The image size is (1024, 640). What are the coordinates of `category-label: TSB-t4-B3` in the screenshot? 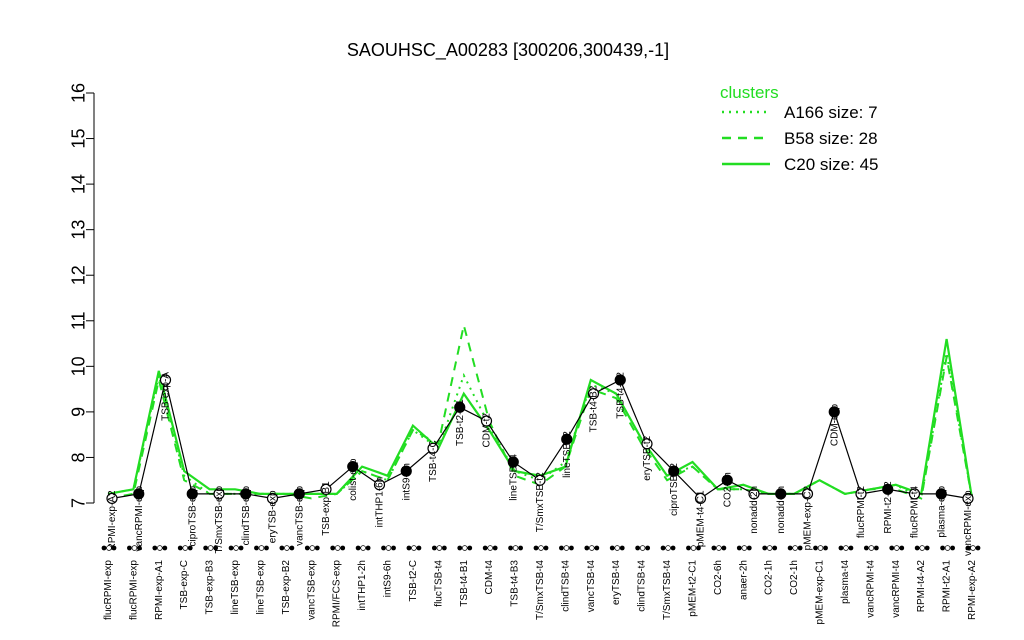 It's located at (515, 583).